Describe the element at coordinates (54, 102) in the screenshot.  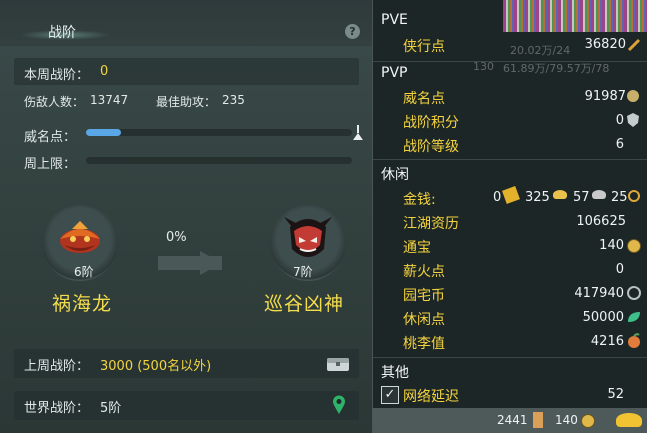
I see `kills-label: 伤敌人数：` at that location.